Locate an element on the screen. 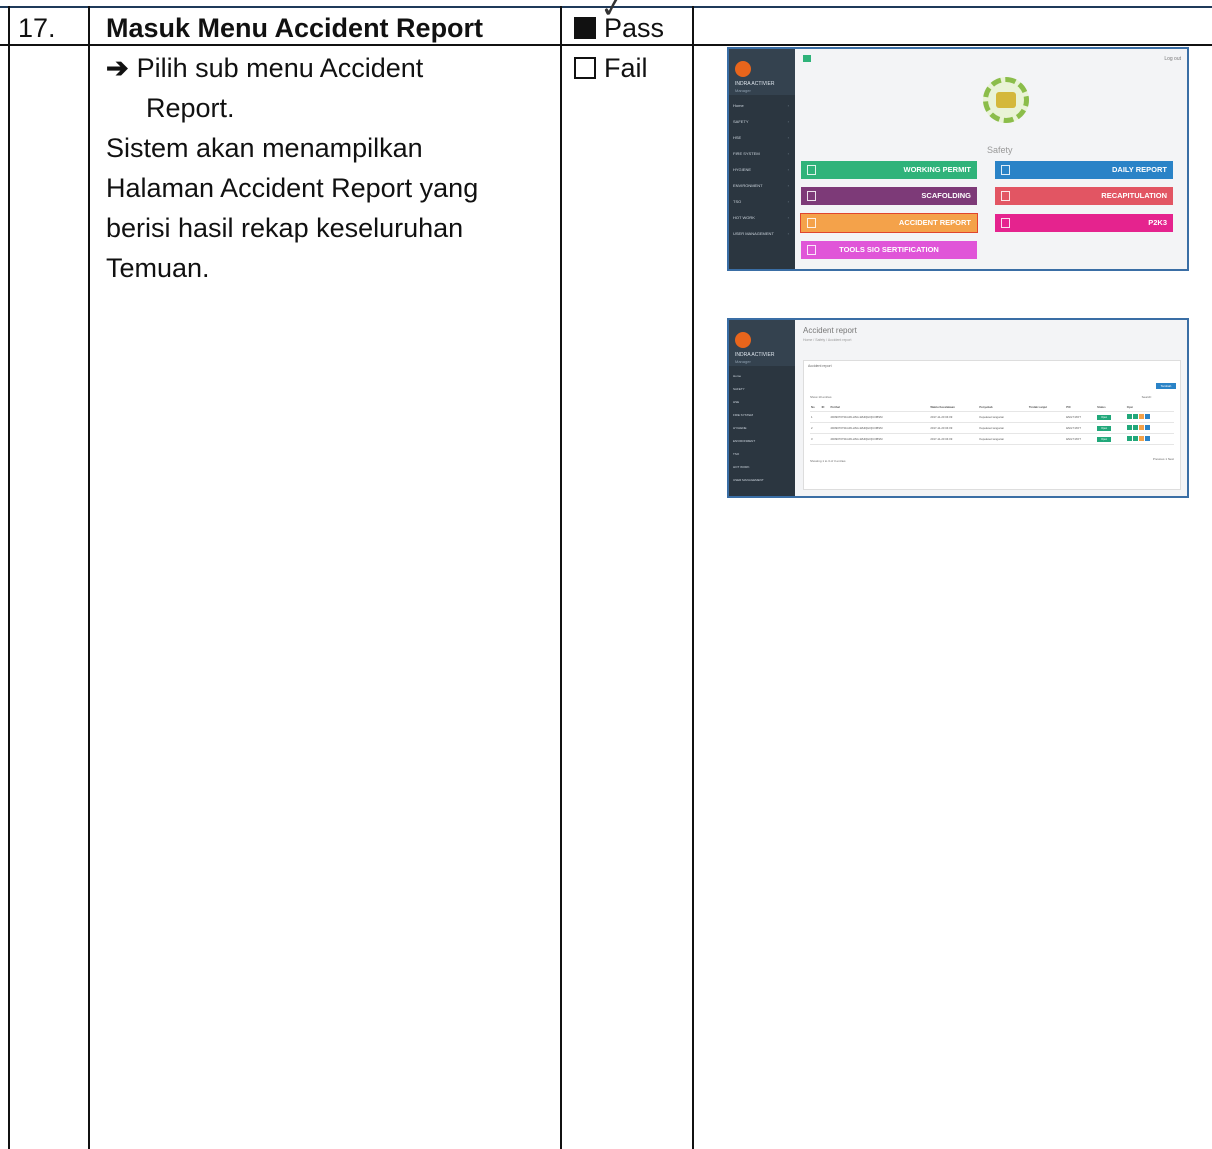 This screenshot has width=1212, height=1149. col-header: Opsi is located at coordinates (1149, 407).